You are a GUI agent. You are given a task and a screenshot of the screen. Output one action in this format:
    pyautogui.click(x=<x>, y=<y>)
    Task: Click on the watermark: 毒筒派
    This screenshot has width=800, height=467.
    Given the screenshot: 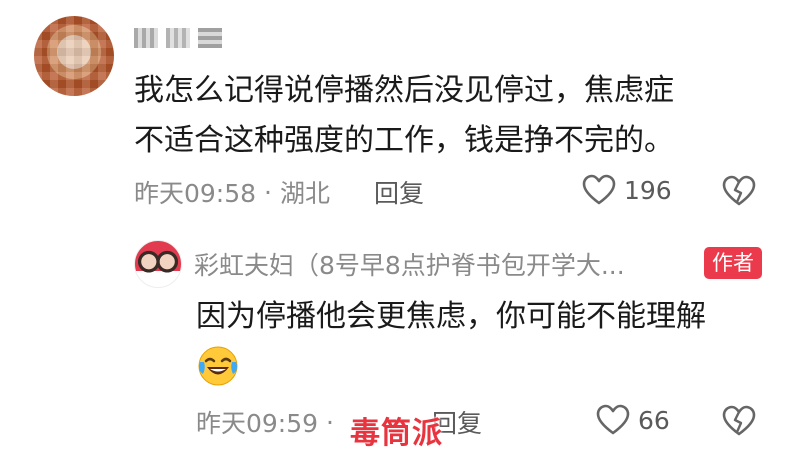 What is the action you would take?
    pyautogui.click(x=396, y=433)
    